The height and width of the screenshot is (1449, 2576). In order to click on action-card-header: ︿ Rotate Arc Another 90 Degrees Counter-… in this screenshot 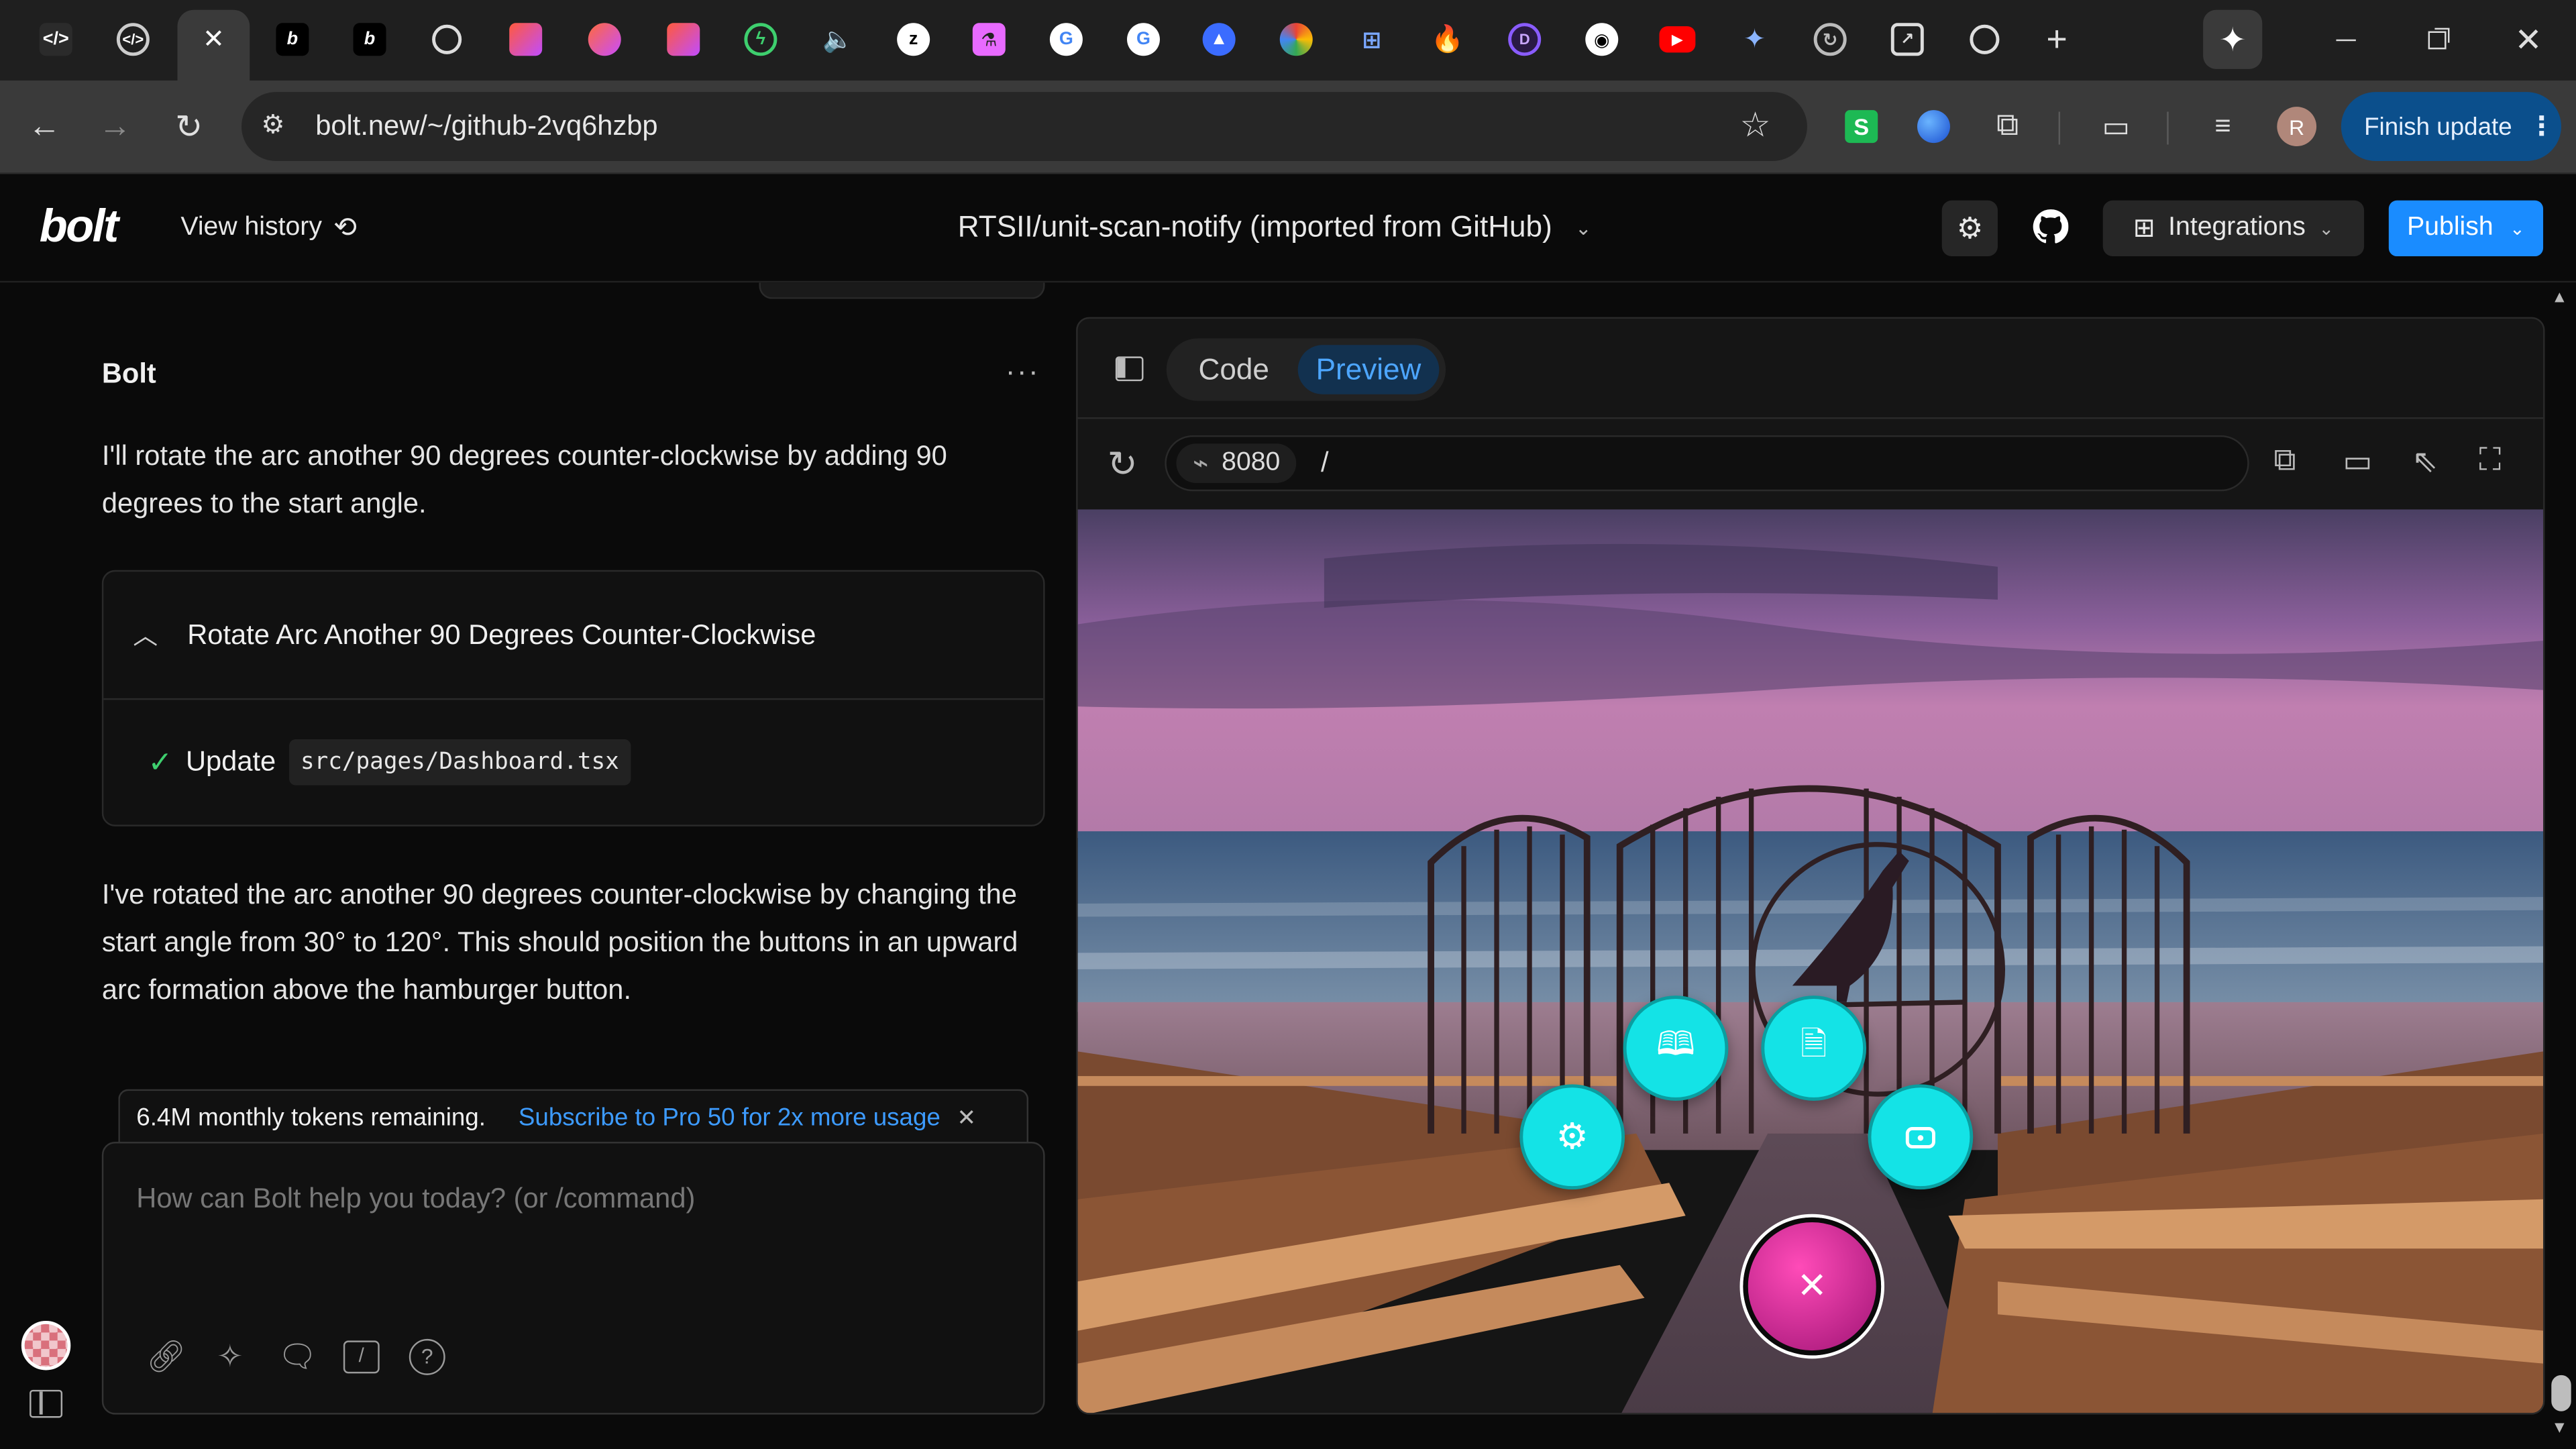, I will do `click(573, 636)`.